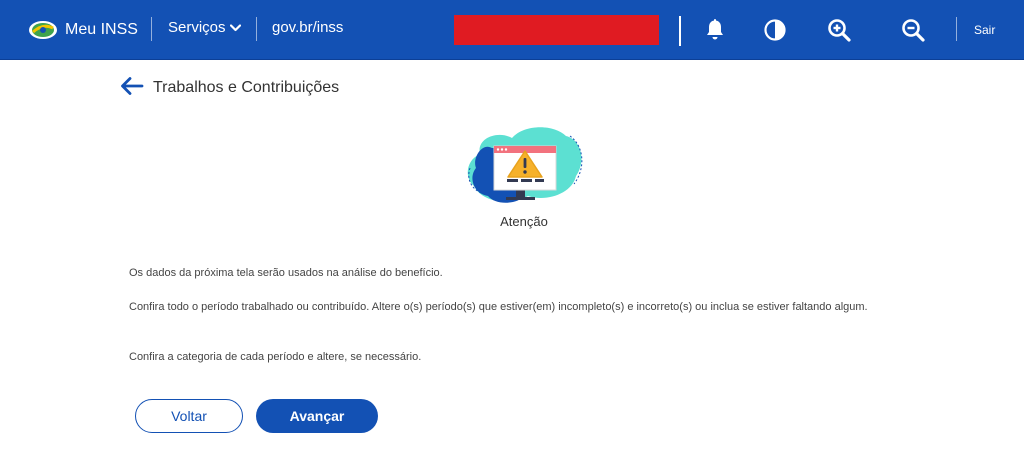  What do you see at coordinates (984, 30) in the screenshot?
I see `logout-link: Sair` at bounding box center [984, 30].